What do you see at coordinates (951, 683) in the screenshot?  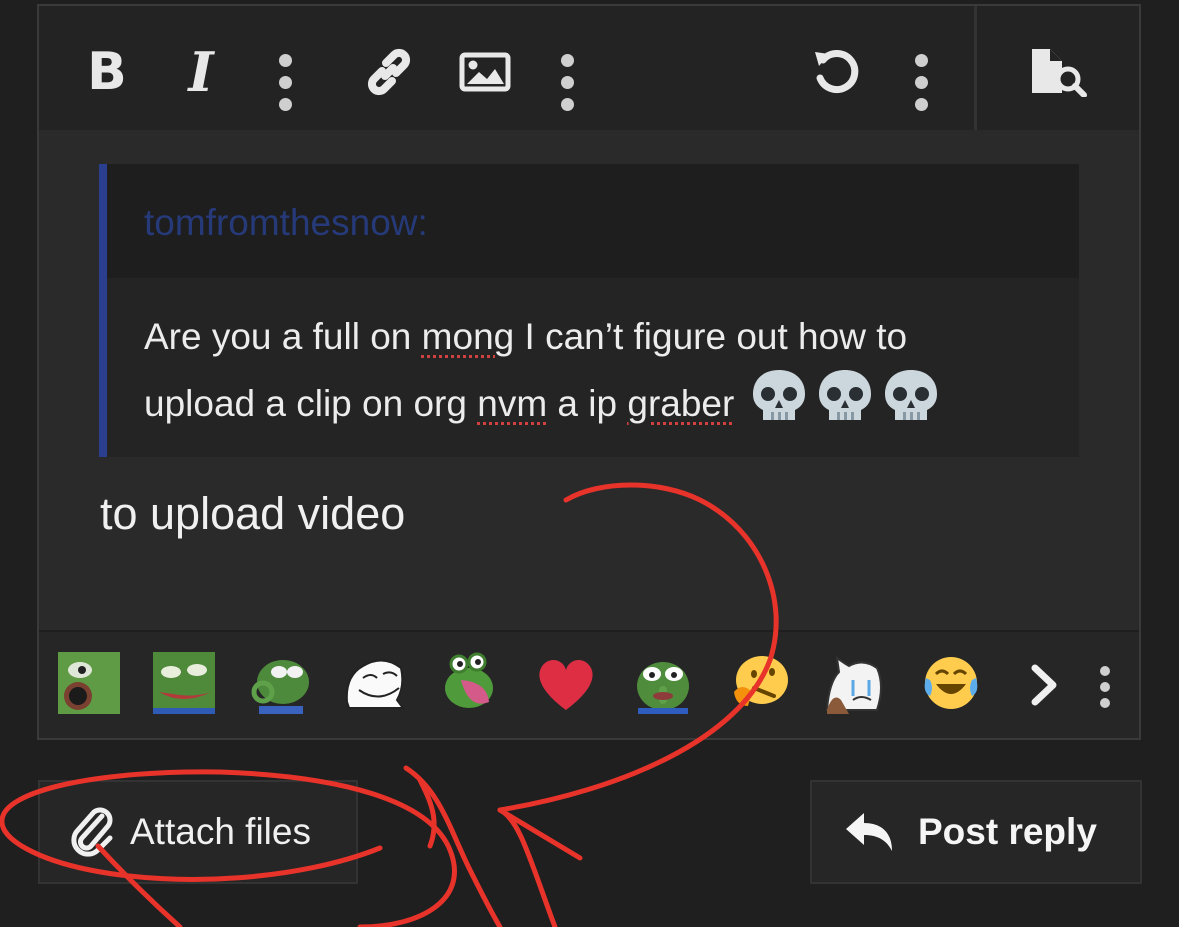 I see `joy-face-emoji` at bounding box center [951, 683].